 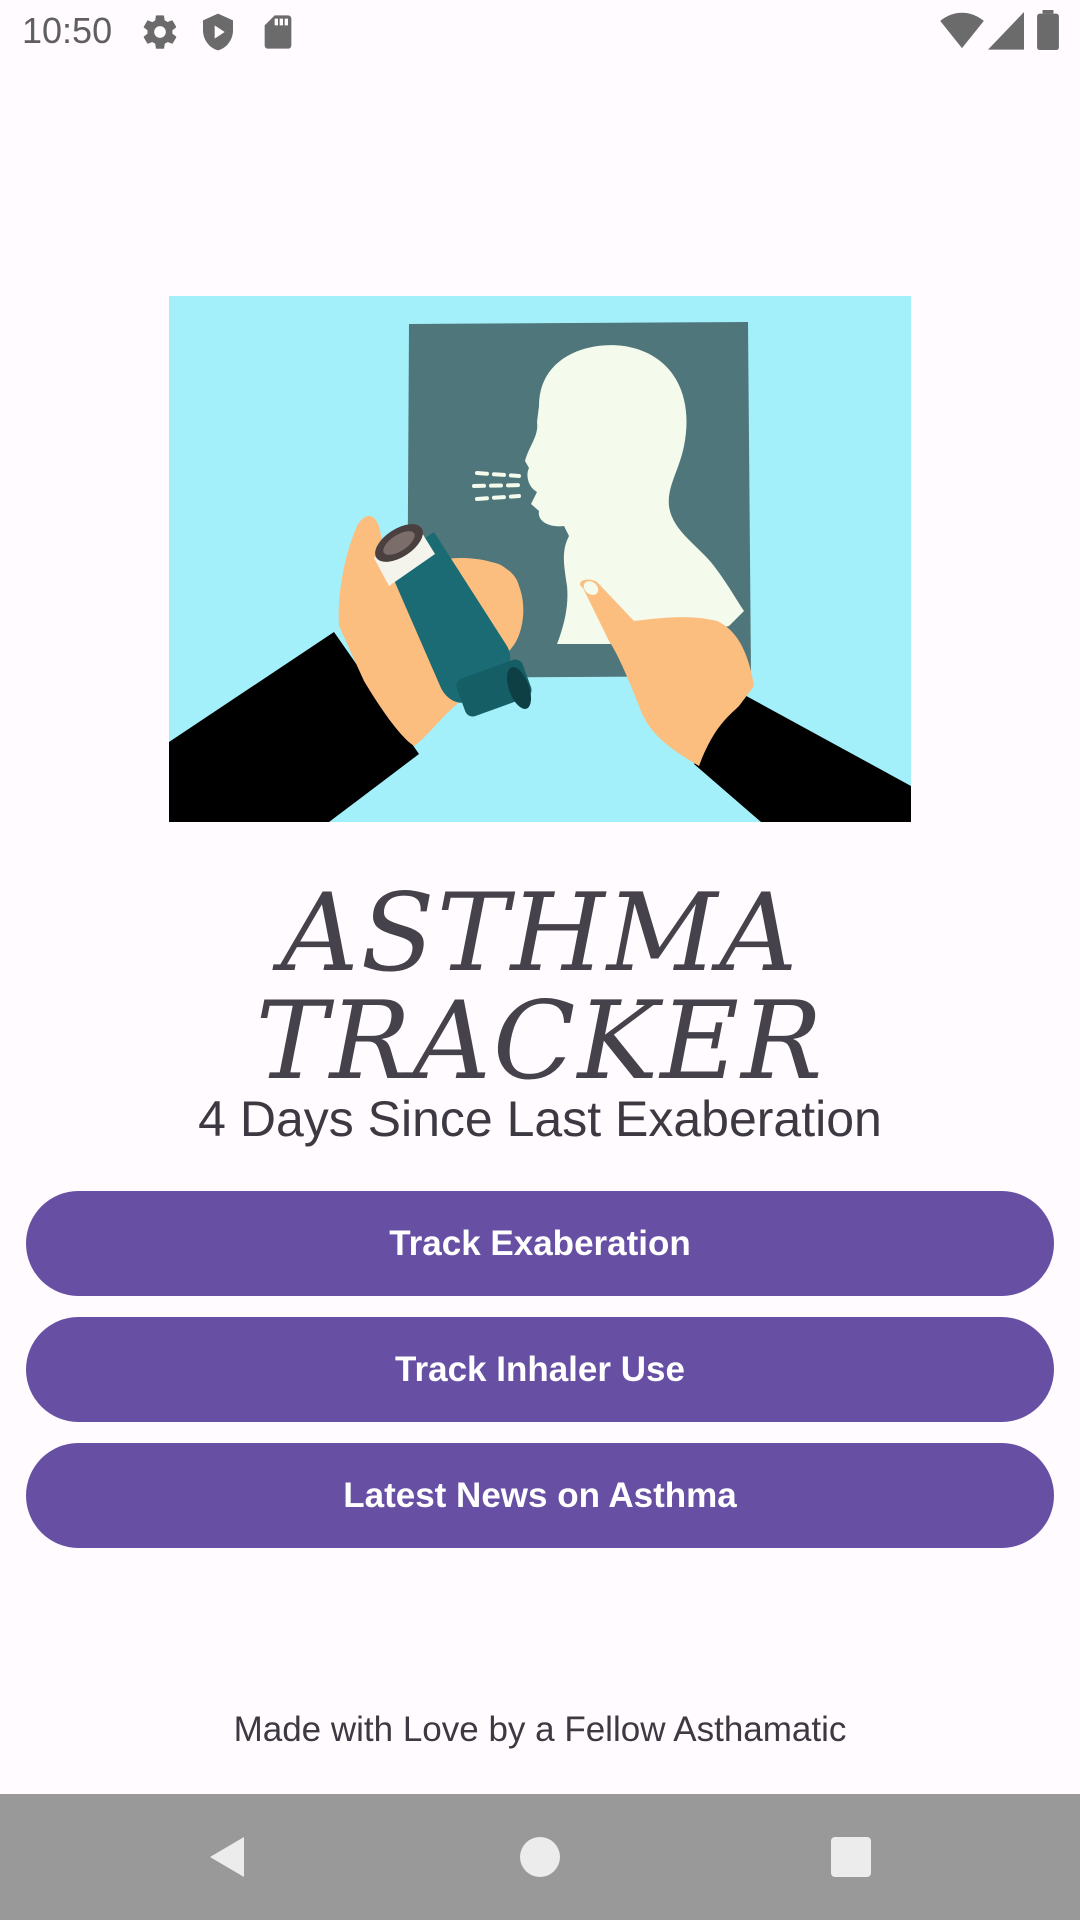 I want to click on shield-play-icon, so click(x=218, y=34).